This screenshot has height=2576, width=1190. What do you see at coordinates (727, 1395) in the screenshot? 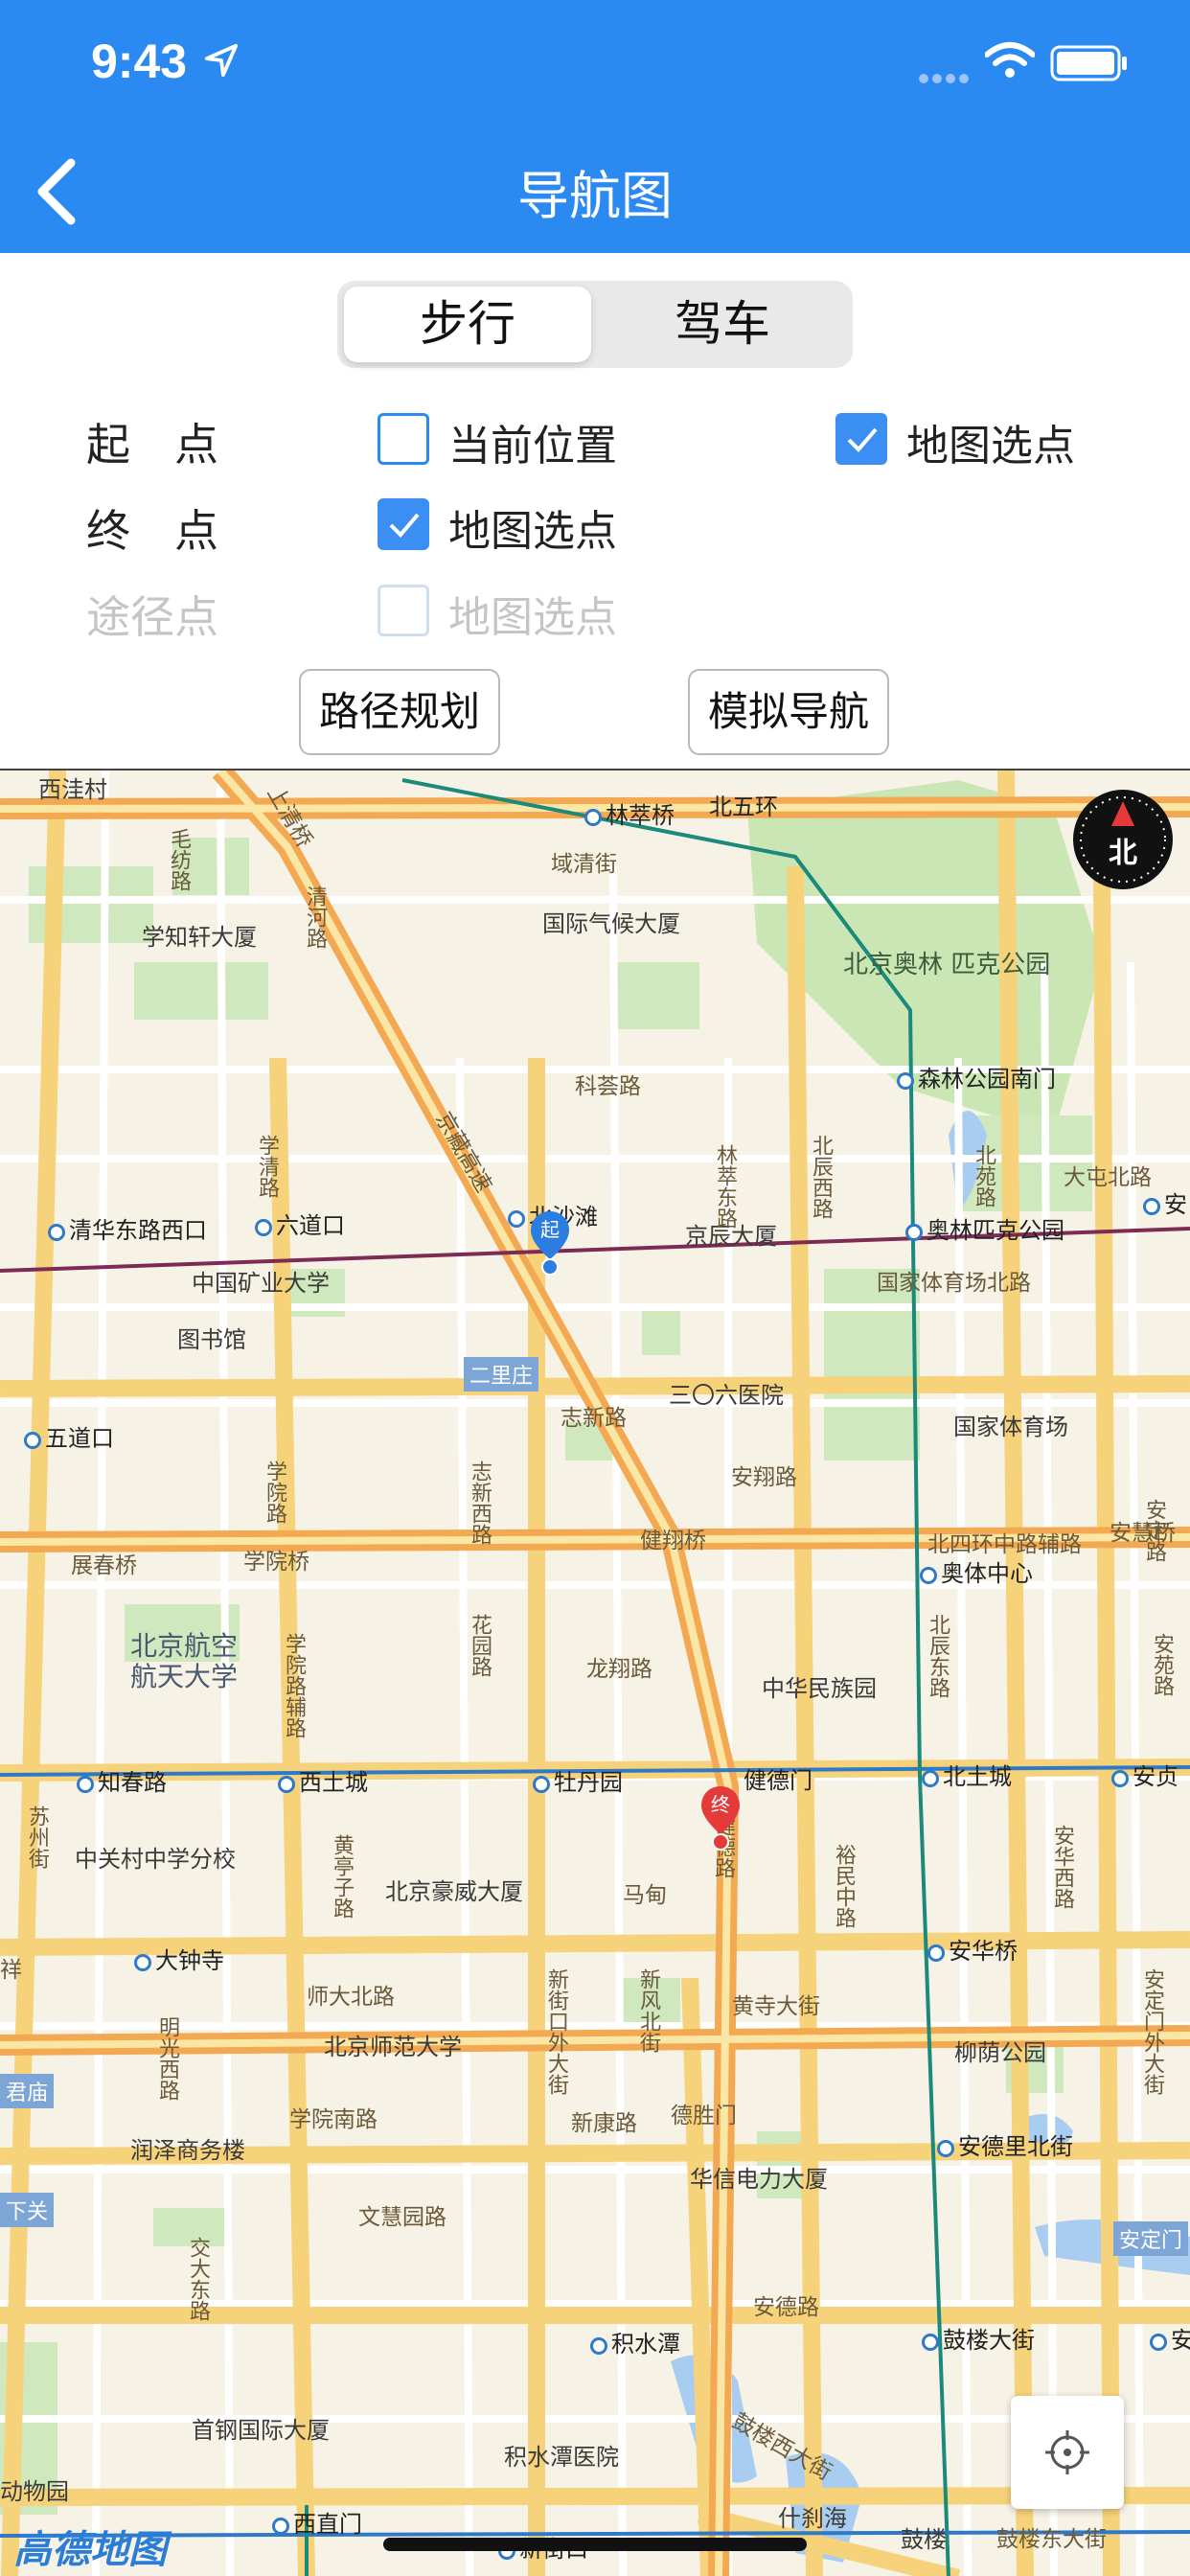
I see `map-label: 三〇六医院` at bounding box center [727, 1395].